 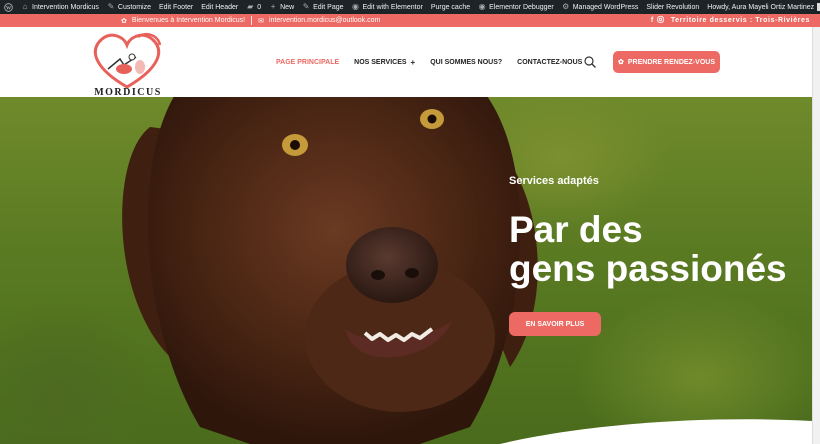 What do you see at coordinates (60, 7) in the screenshot?
I see `admin-site-name: ⌂ Intervention Mordicus` at bounding box center [60, 7].